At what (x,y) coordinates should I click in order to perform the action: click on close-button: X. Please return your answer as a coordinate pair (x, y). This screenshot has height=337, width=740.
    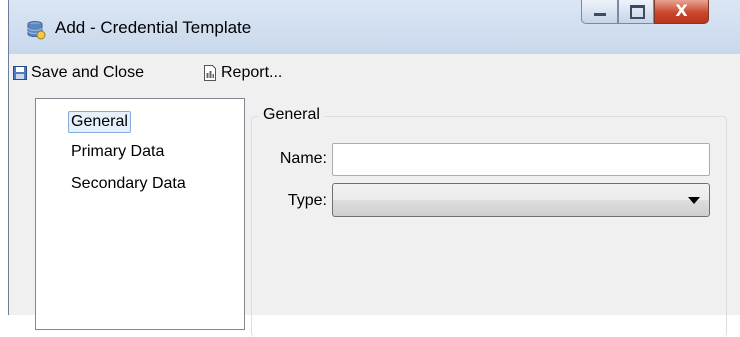
    Looking at the image, I should click on (681, 12).